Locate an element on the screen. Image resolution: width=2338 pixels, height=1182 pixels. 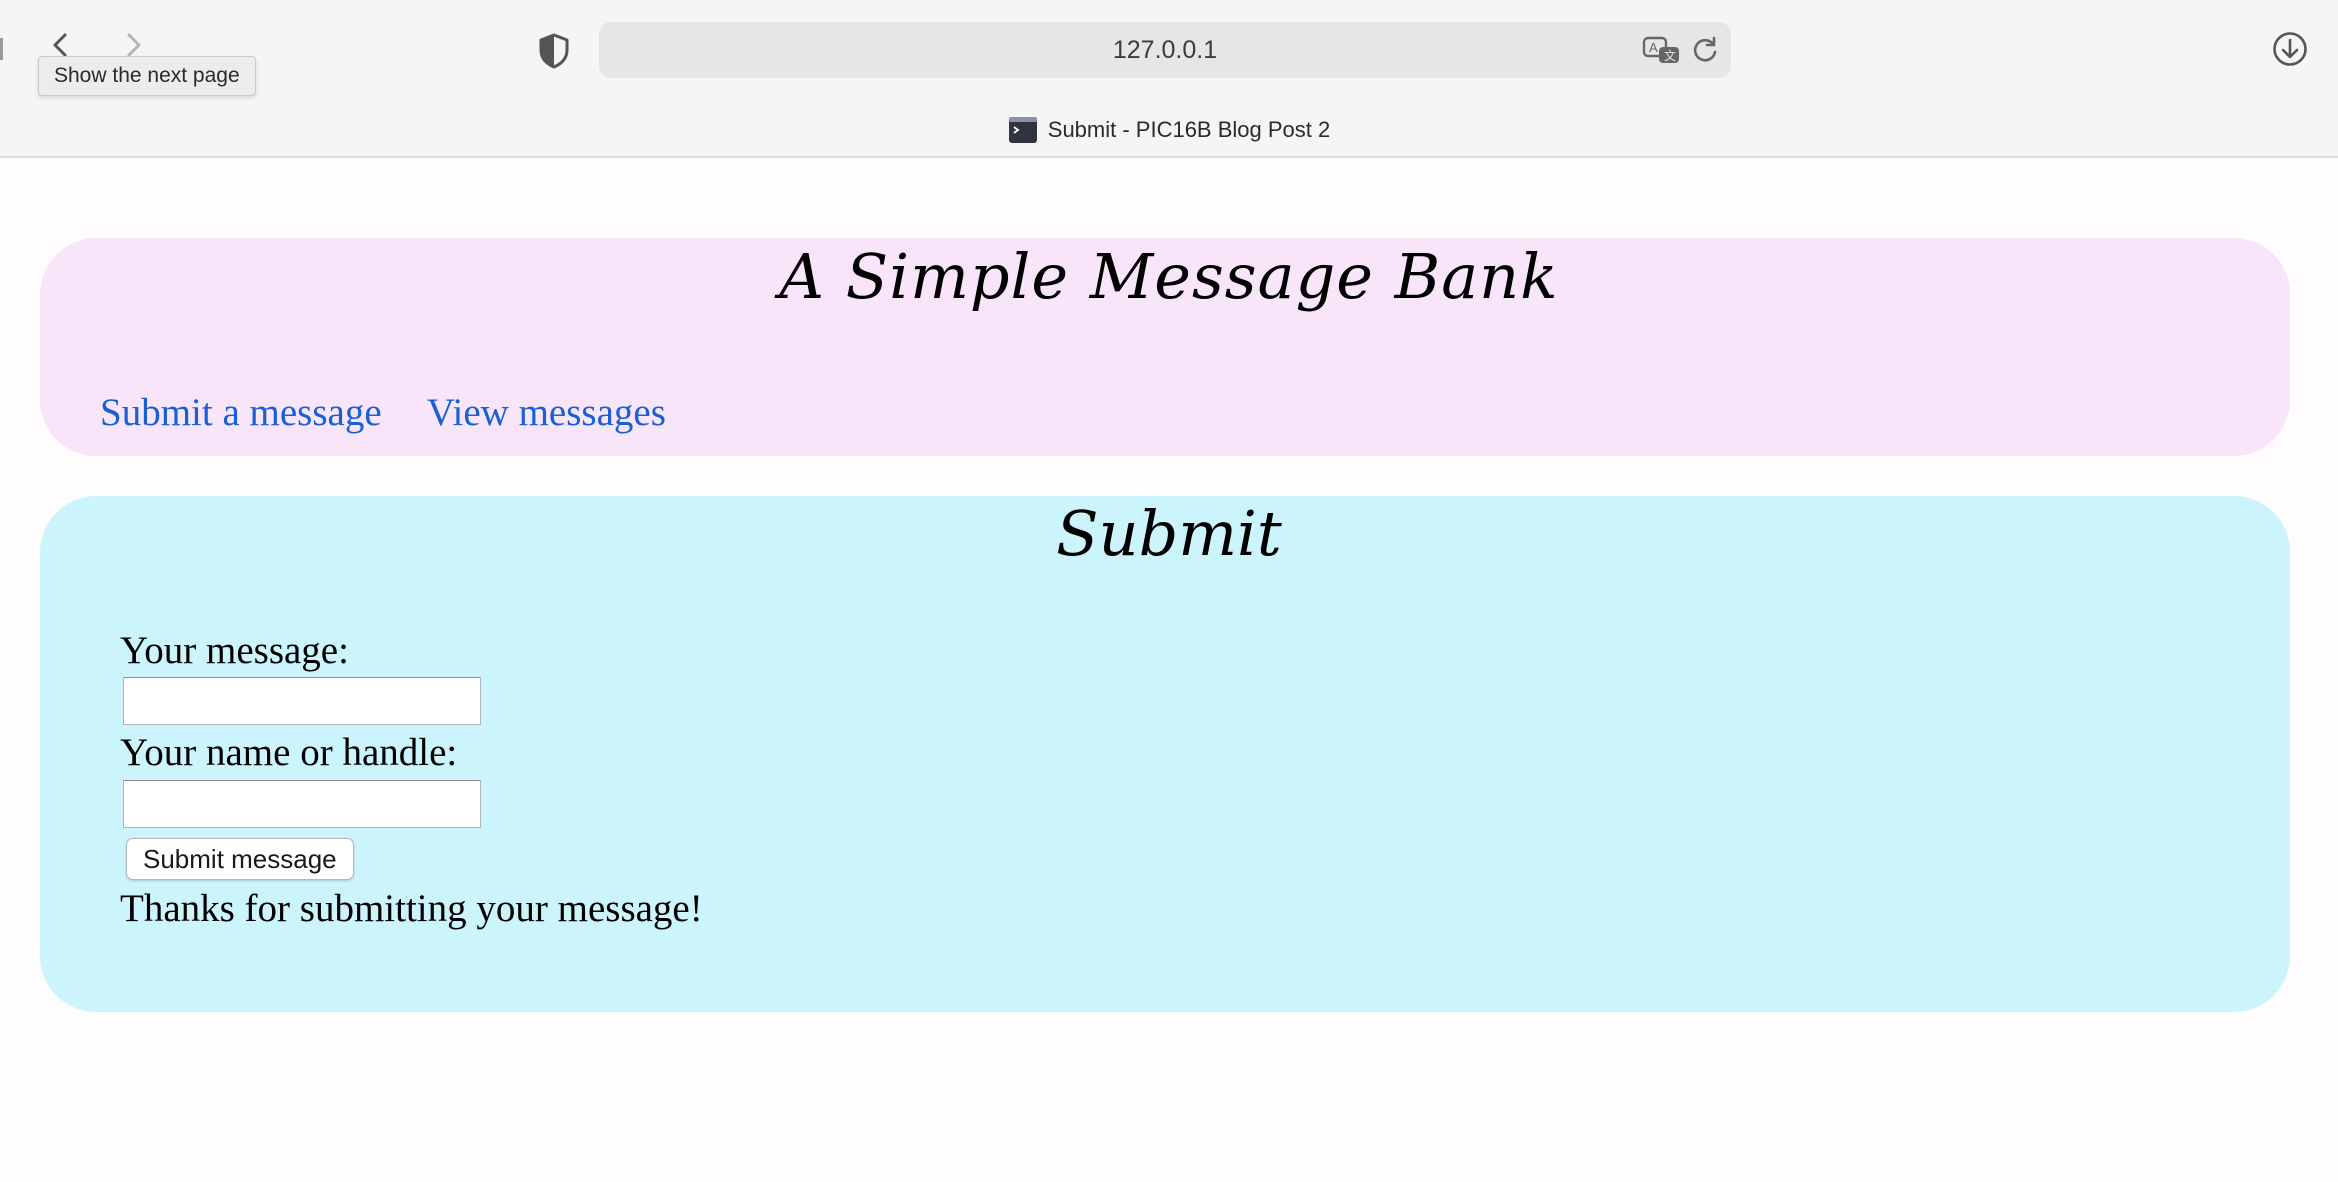
reload-button is located at coordinates (1705, 50).